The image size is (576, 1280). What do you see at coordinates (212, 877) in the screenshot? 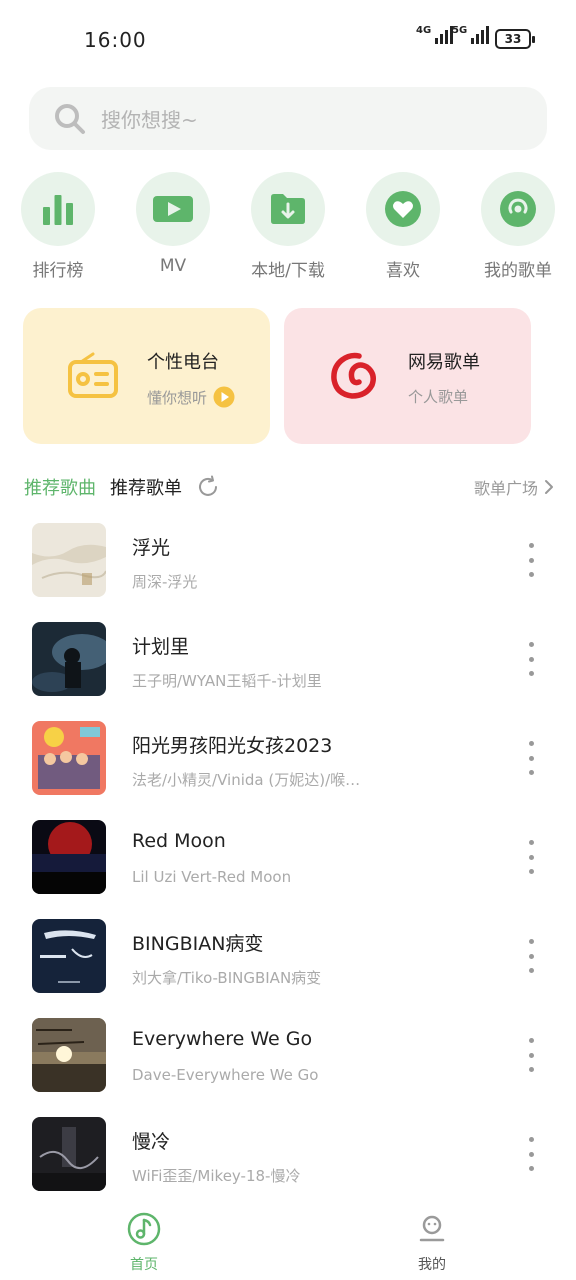
I see `song-artist: Lil Uzi Vert-Red Moon` at bounding box center [212, 877].